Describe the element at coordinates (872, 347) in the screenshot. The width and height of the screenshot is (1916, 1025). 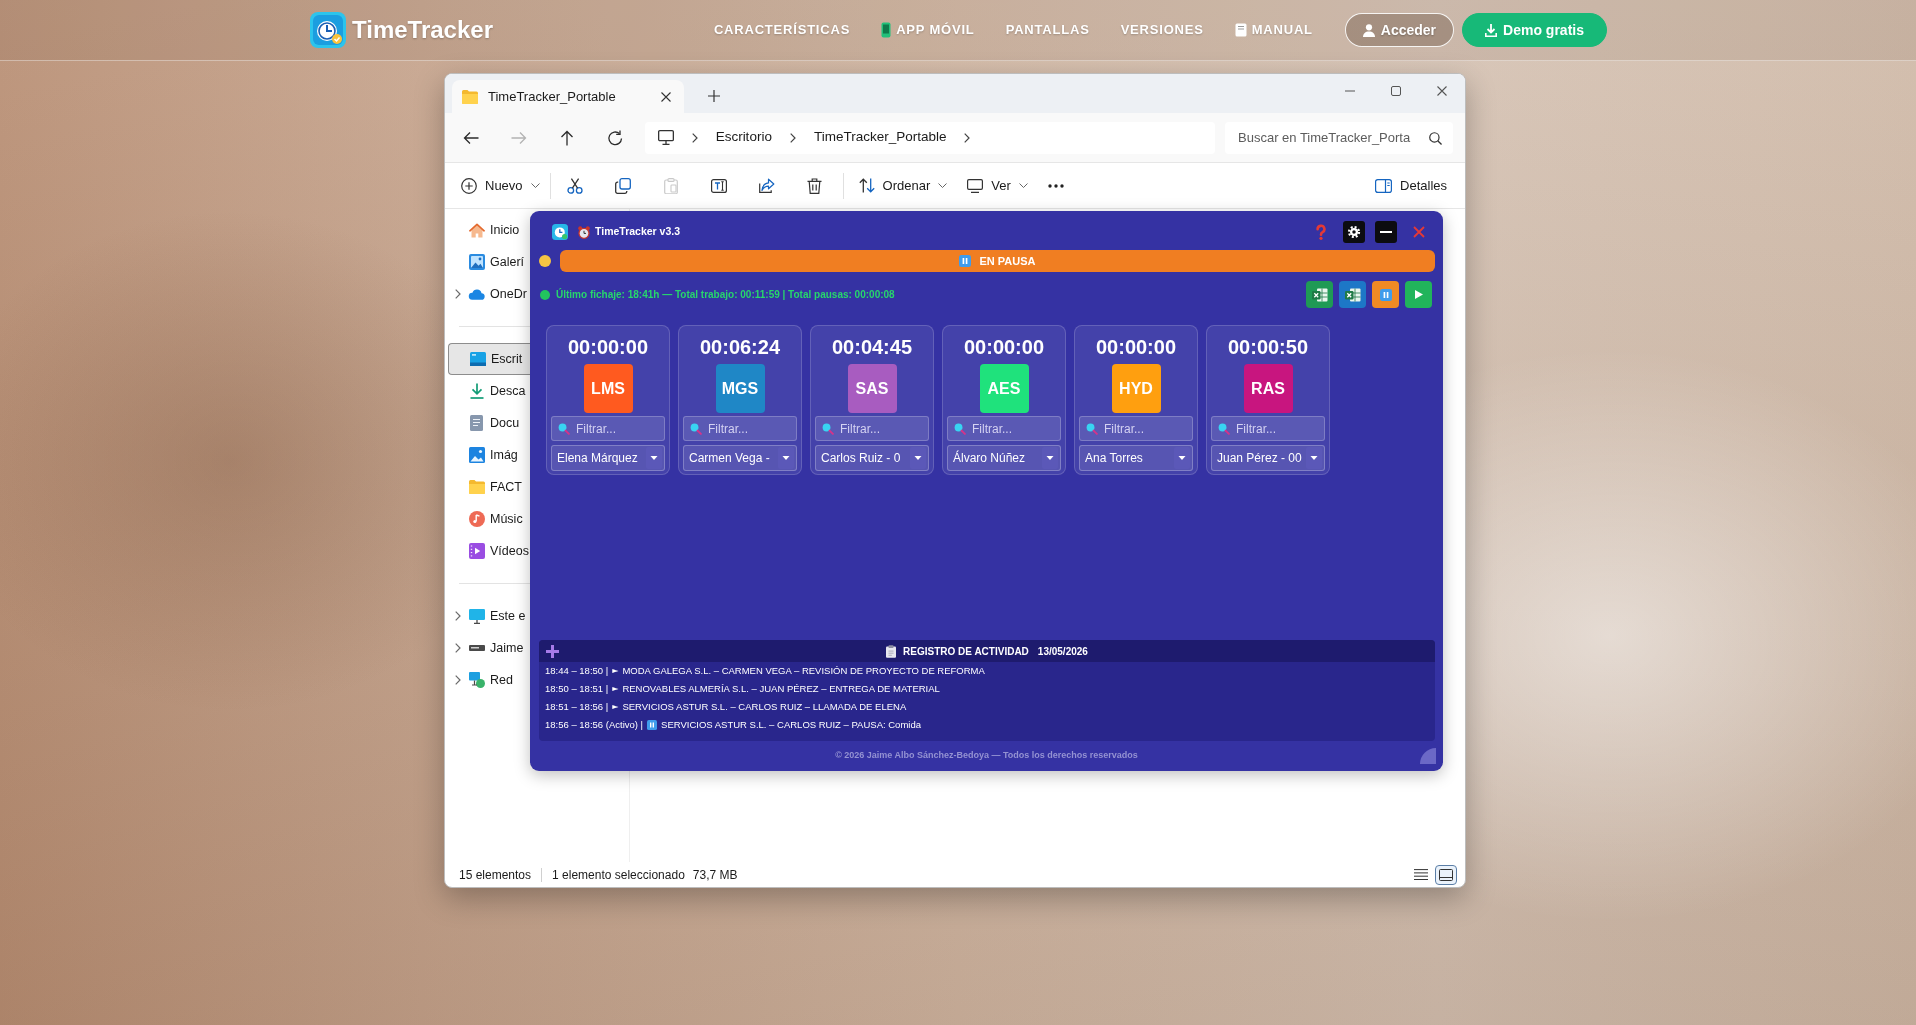
I see `timer-text: 00:04:45` at that location.